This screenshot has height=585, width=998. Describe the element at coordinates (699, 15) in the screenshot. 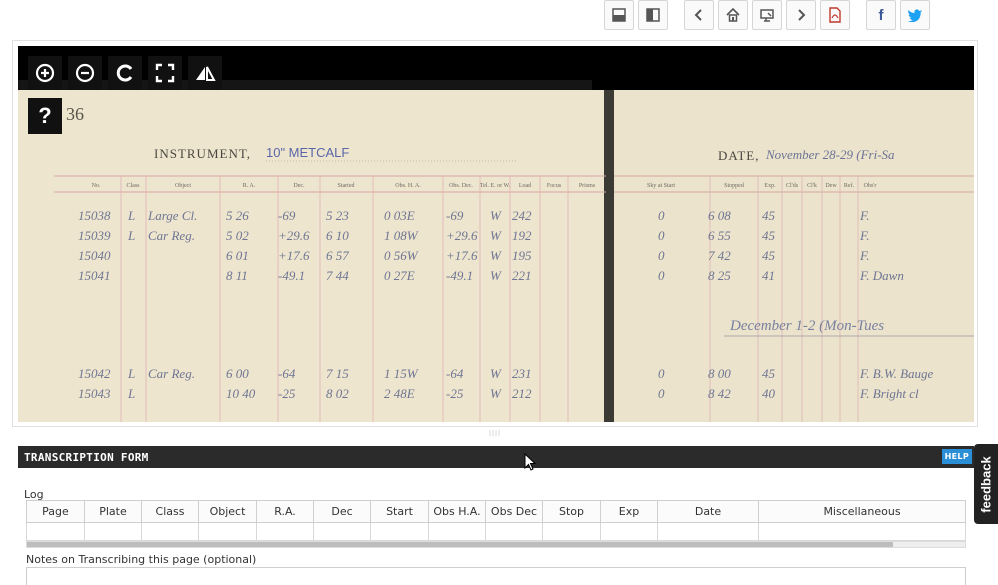

I see `prev-page-button` at that location.